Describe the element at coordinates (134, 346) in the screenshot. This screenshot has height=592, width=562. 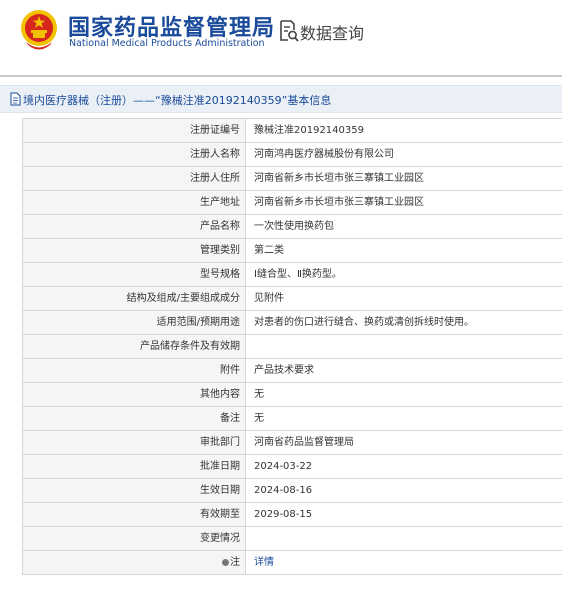
I see `field-label: 产品储存条件及有效期` at that location.